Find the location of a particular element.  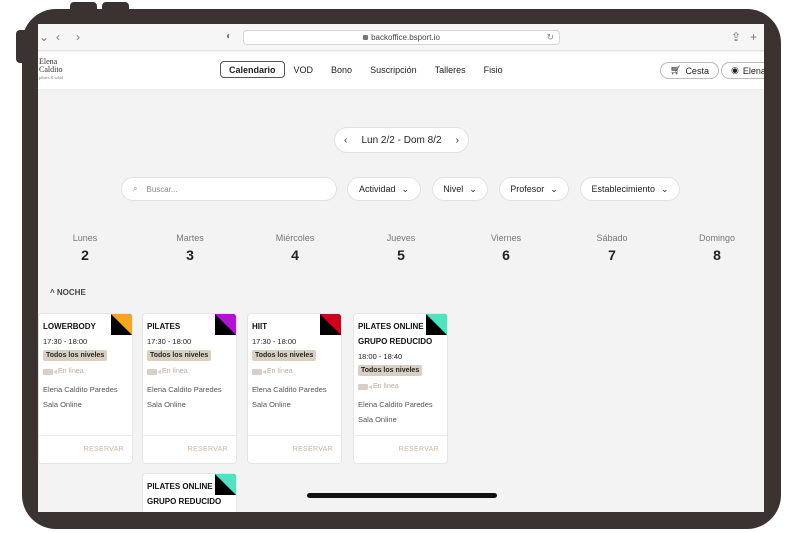

prev-week-icon: ‹ is located at coordinates (345, 140).